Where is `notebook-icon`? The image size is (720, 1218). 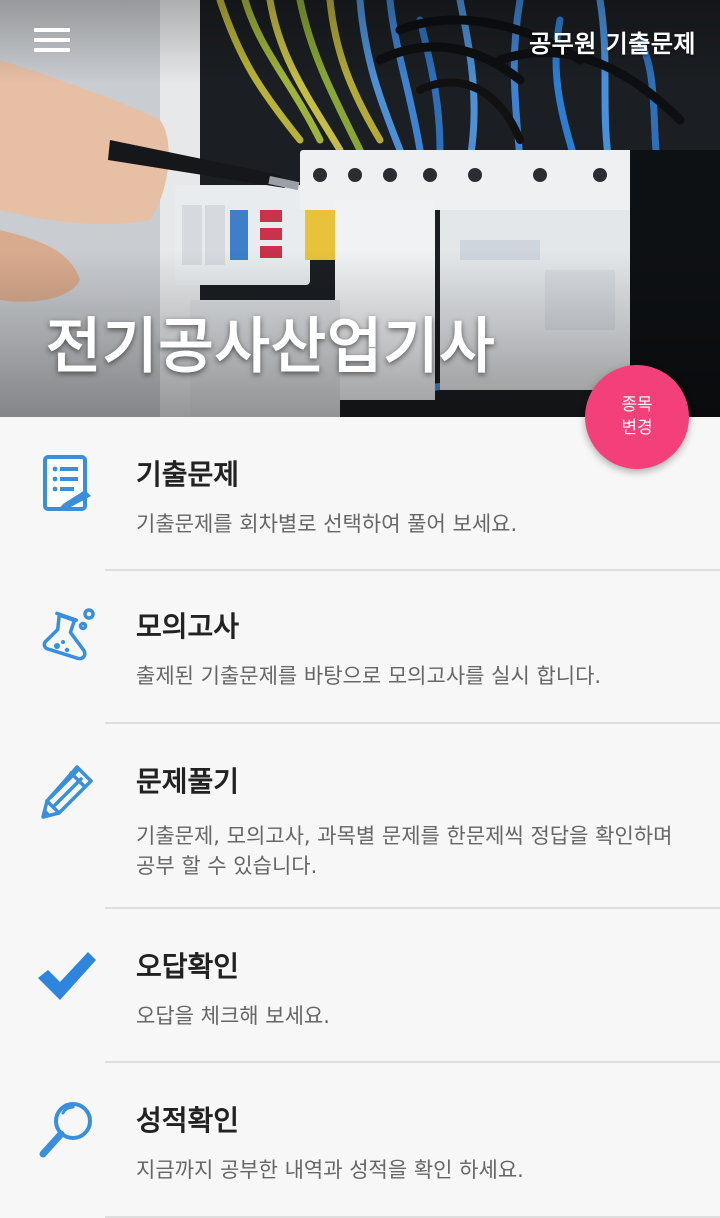 notebook-icon is located at coordinates (67, 484).